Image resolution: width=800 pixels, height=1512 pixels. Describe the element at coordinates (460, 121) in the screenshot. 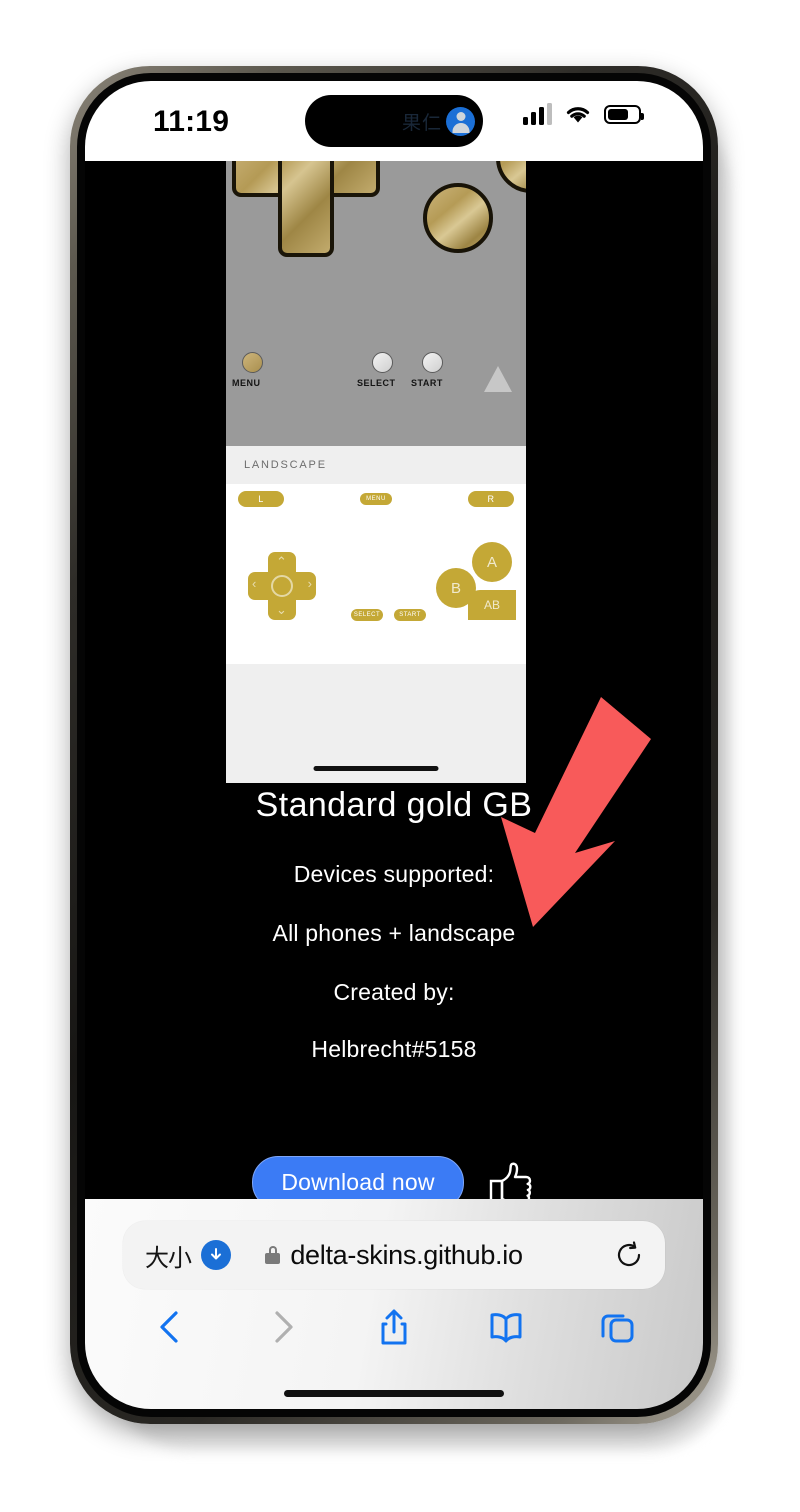

I see `person-circle-icon` at that location.